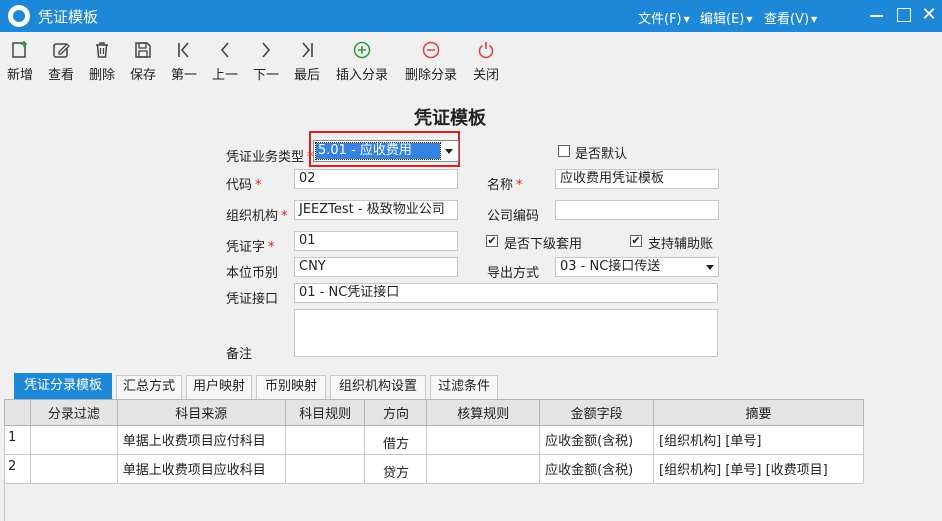 The image size is (942, 521). I want to click on plus-circle-icon, so click(362, 51).